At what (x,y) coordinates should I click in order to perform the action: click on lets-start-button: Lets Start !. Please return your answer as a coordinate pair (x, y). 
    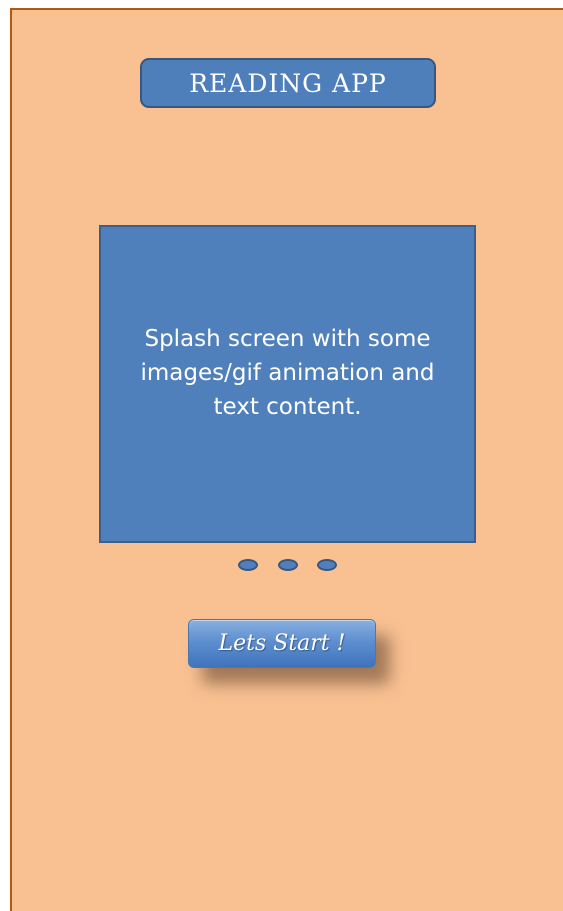
    Looking at the image, I should click on (282, 643).